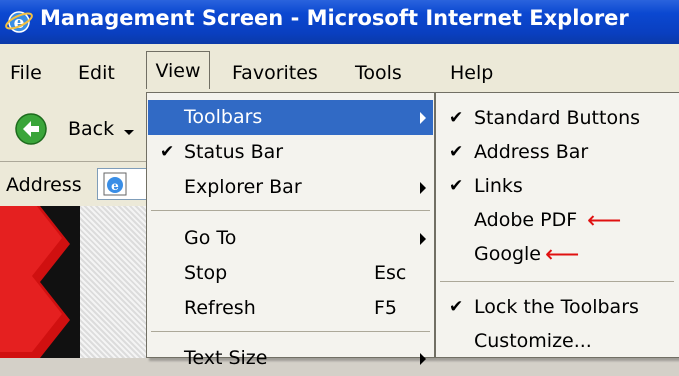 This screenshot has height=376, width=679. What do you see at coordinates (19, 22) in the screenshot?
I see `internet-explorer-icon: e` at bounding box center [19, 22].